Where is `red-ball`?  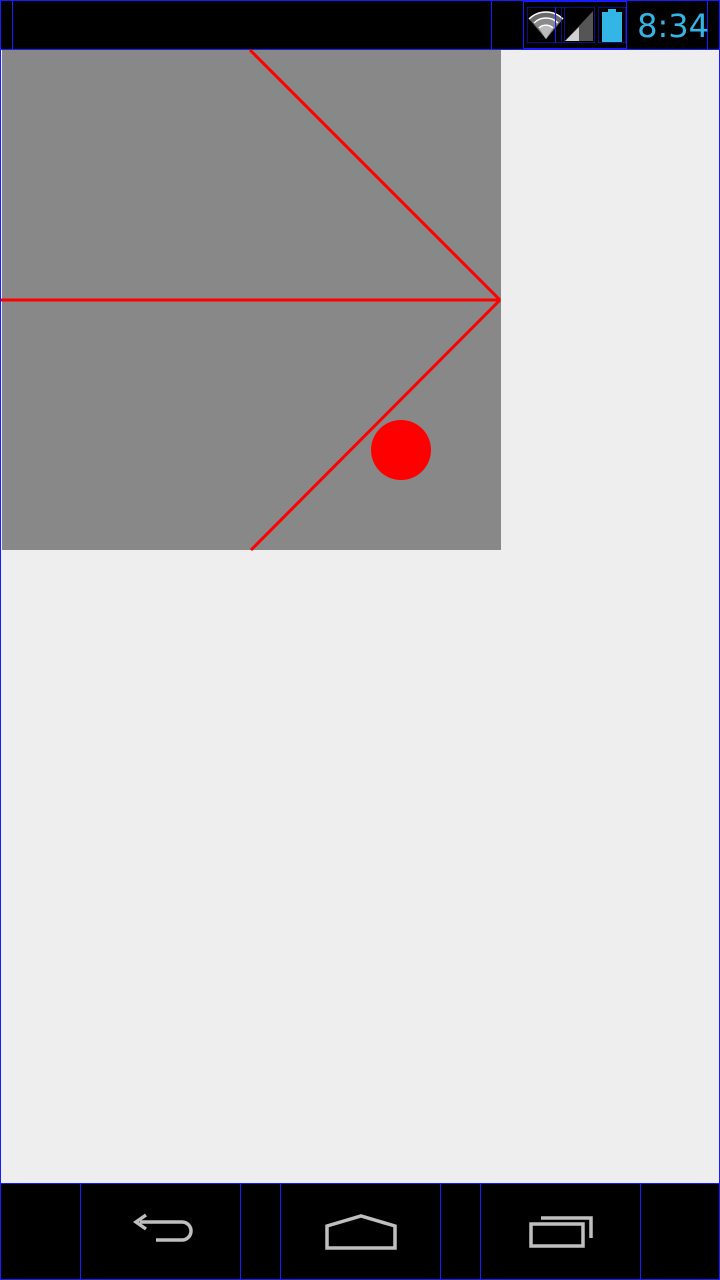 red-ball is located at coordinates (401, 450).